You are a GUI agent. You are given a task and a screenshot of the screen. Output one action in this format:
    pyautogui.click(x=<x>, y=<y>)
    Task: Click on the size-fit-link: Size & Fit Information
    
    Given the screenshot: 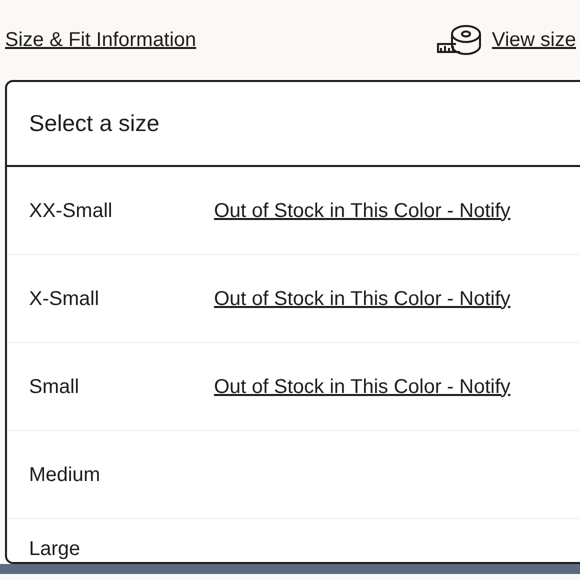 What is the action you would take?
    pyautogui.click(x=100, y=40)
    